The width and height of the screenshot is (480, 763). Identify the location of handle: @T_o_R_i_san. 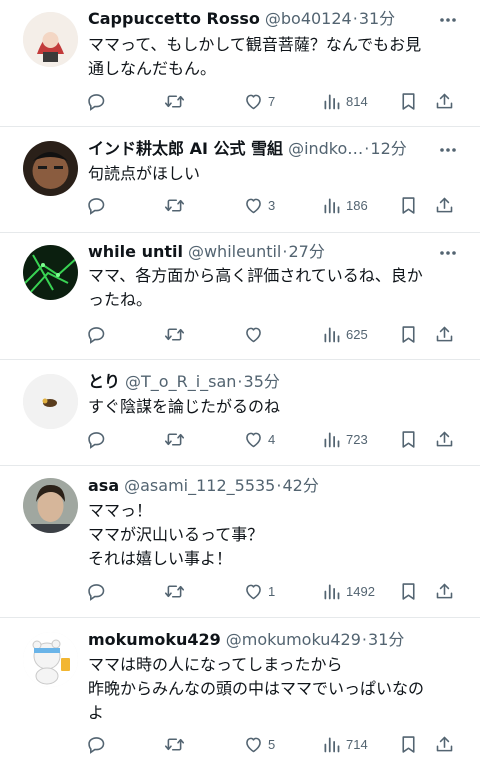
(180, 382).